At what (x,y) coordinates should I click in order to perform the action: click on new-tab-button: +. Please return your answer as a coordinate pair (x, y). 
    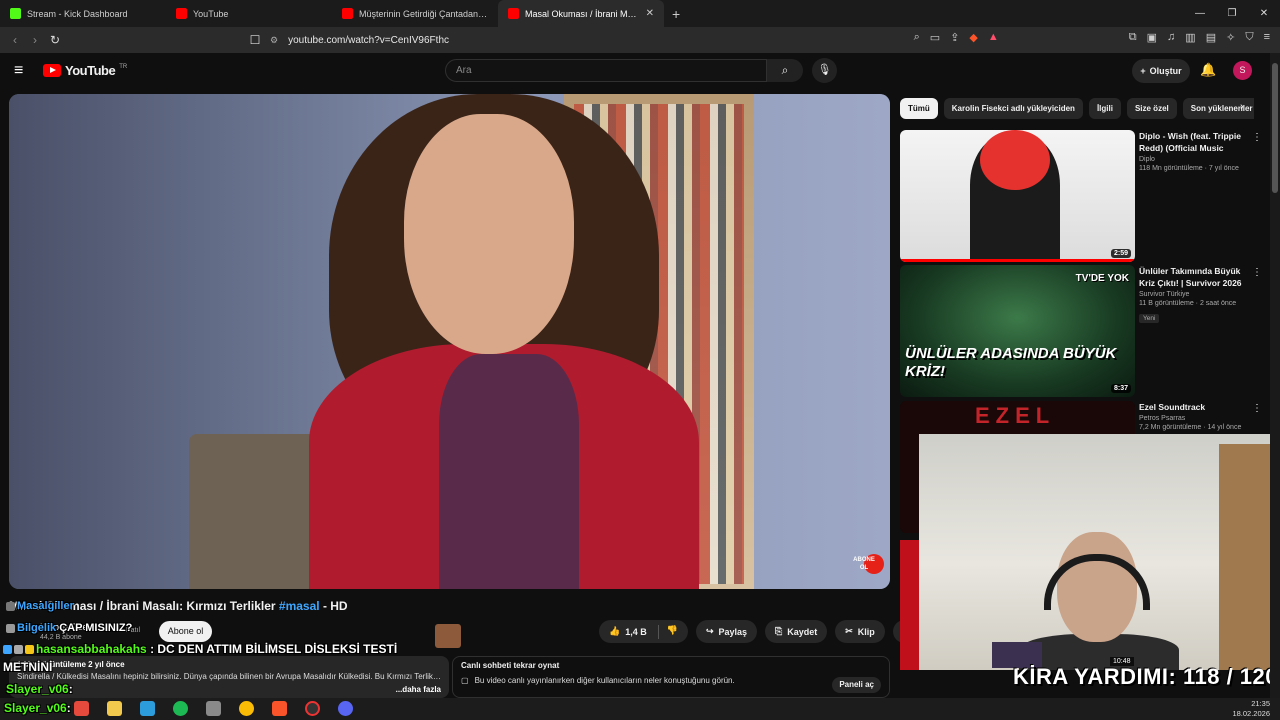
    Looking at the image, I should click on (676, 14).